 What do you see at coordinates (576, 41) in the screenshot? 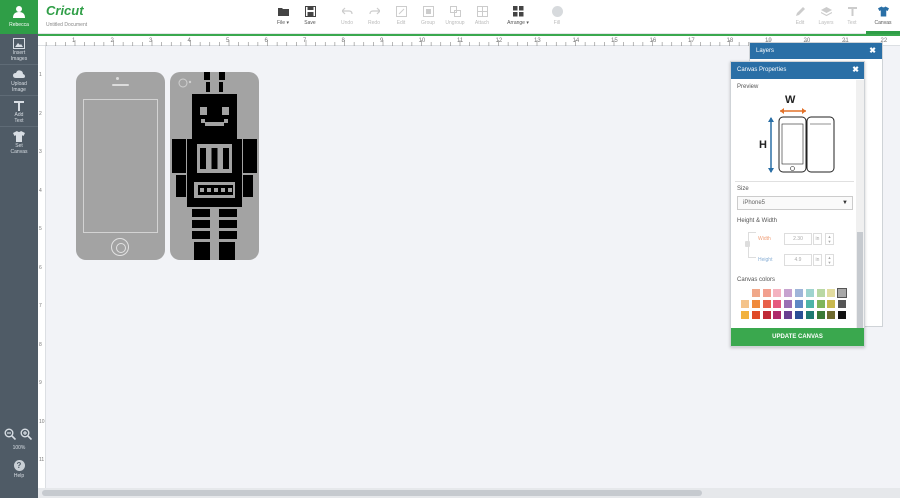
I see `ruler-number: 14` at bounding box center [576, 41].